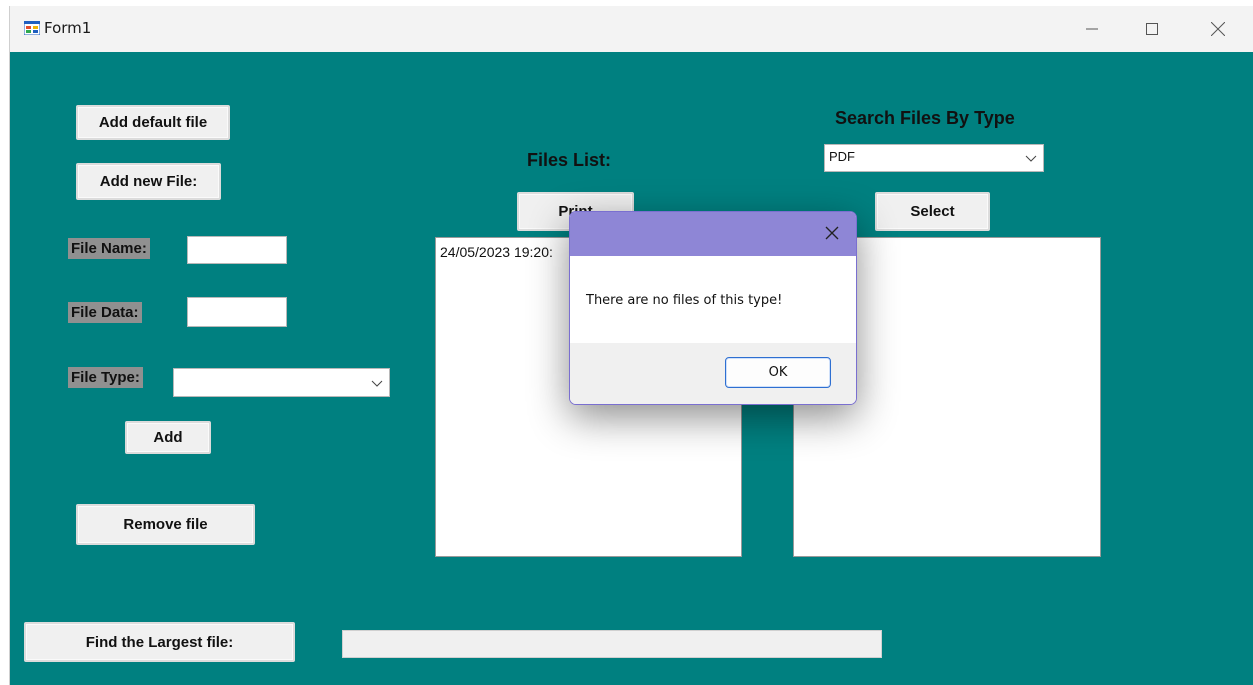 This screenshot has height=685, width=1253. What do you see at coordinates (237, 250) in the screenshot?
I see `file-name-input` at bounding box center [237, 250].